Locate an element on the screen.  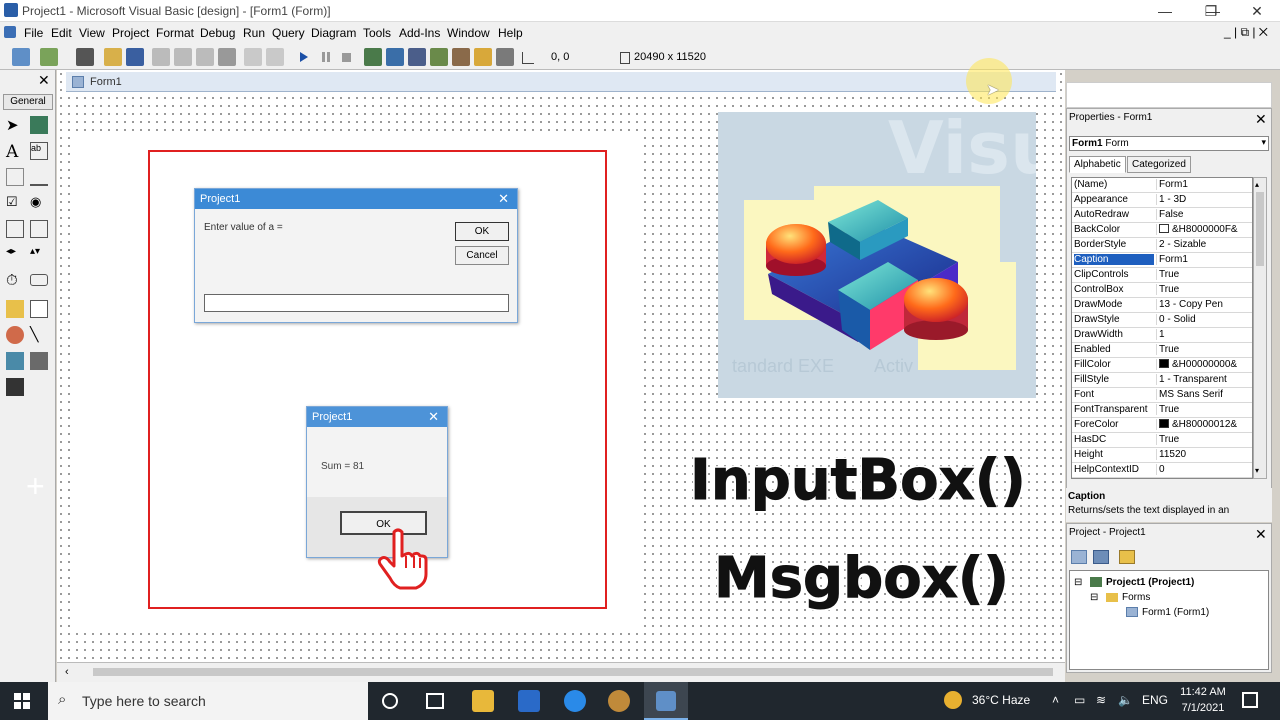
property-value: 0 is located at coordinates (1204, 469).